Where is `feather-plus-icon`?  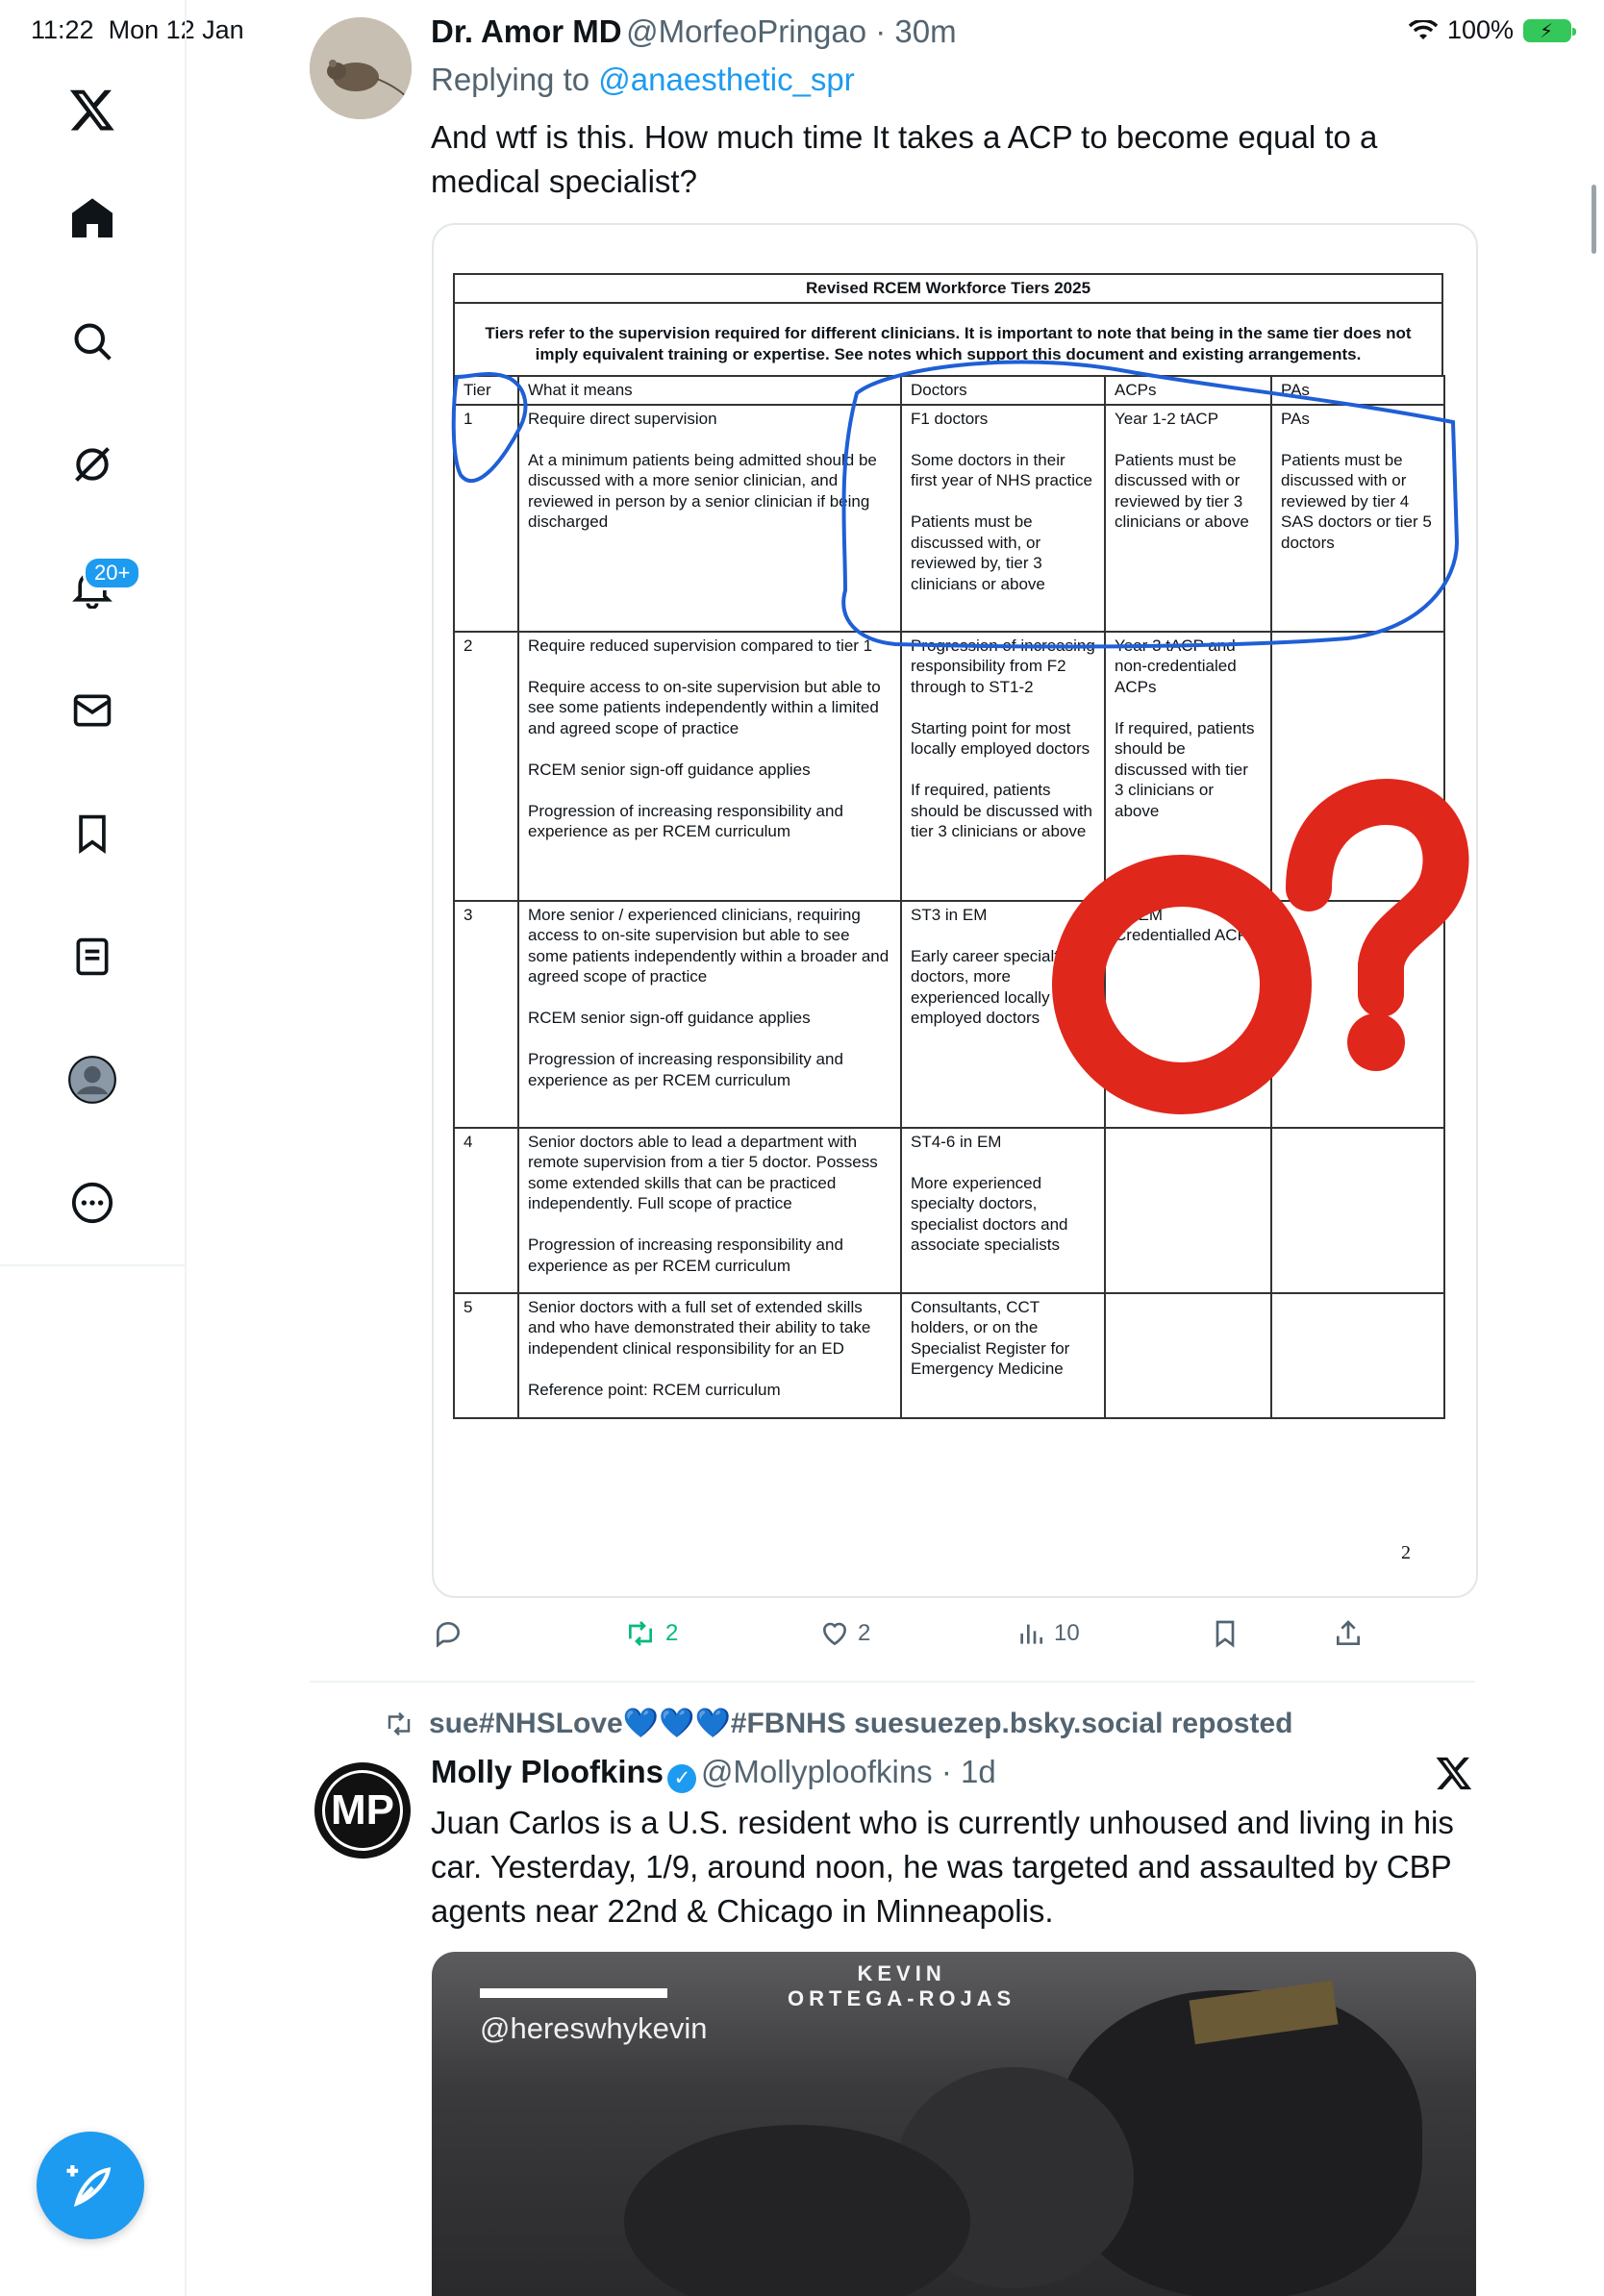
feather-plus-icon is located at coordinates (89, 2186).